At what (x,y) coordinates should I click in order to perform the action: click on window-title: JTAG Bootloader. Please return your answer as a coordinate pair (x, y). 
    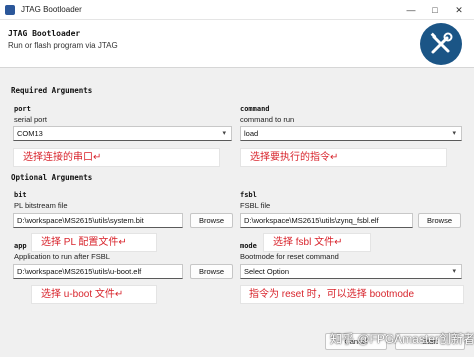
    Looking at the image, I should click on (51, 9).